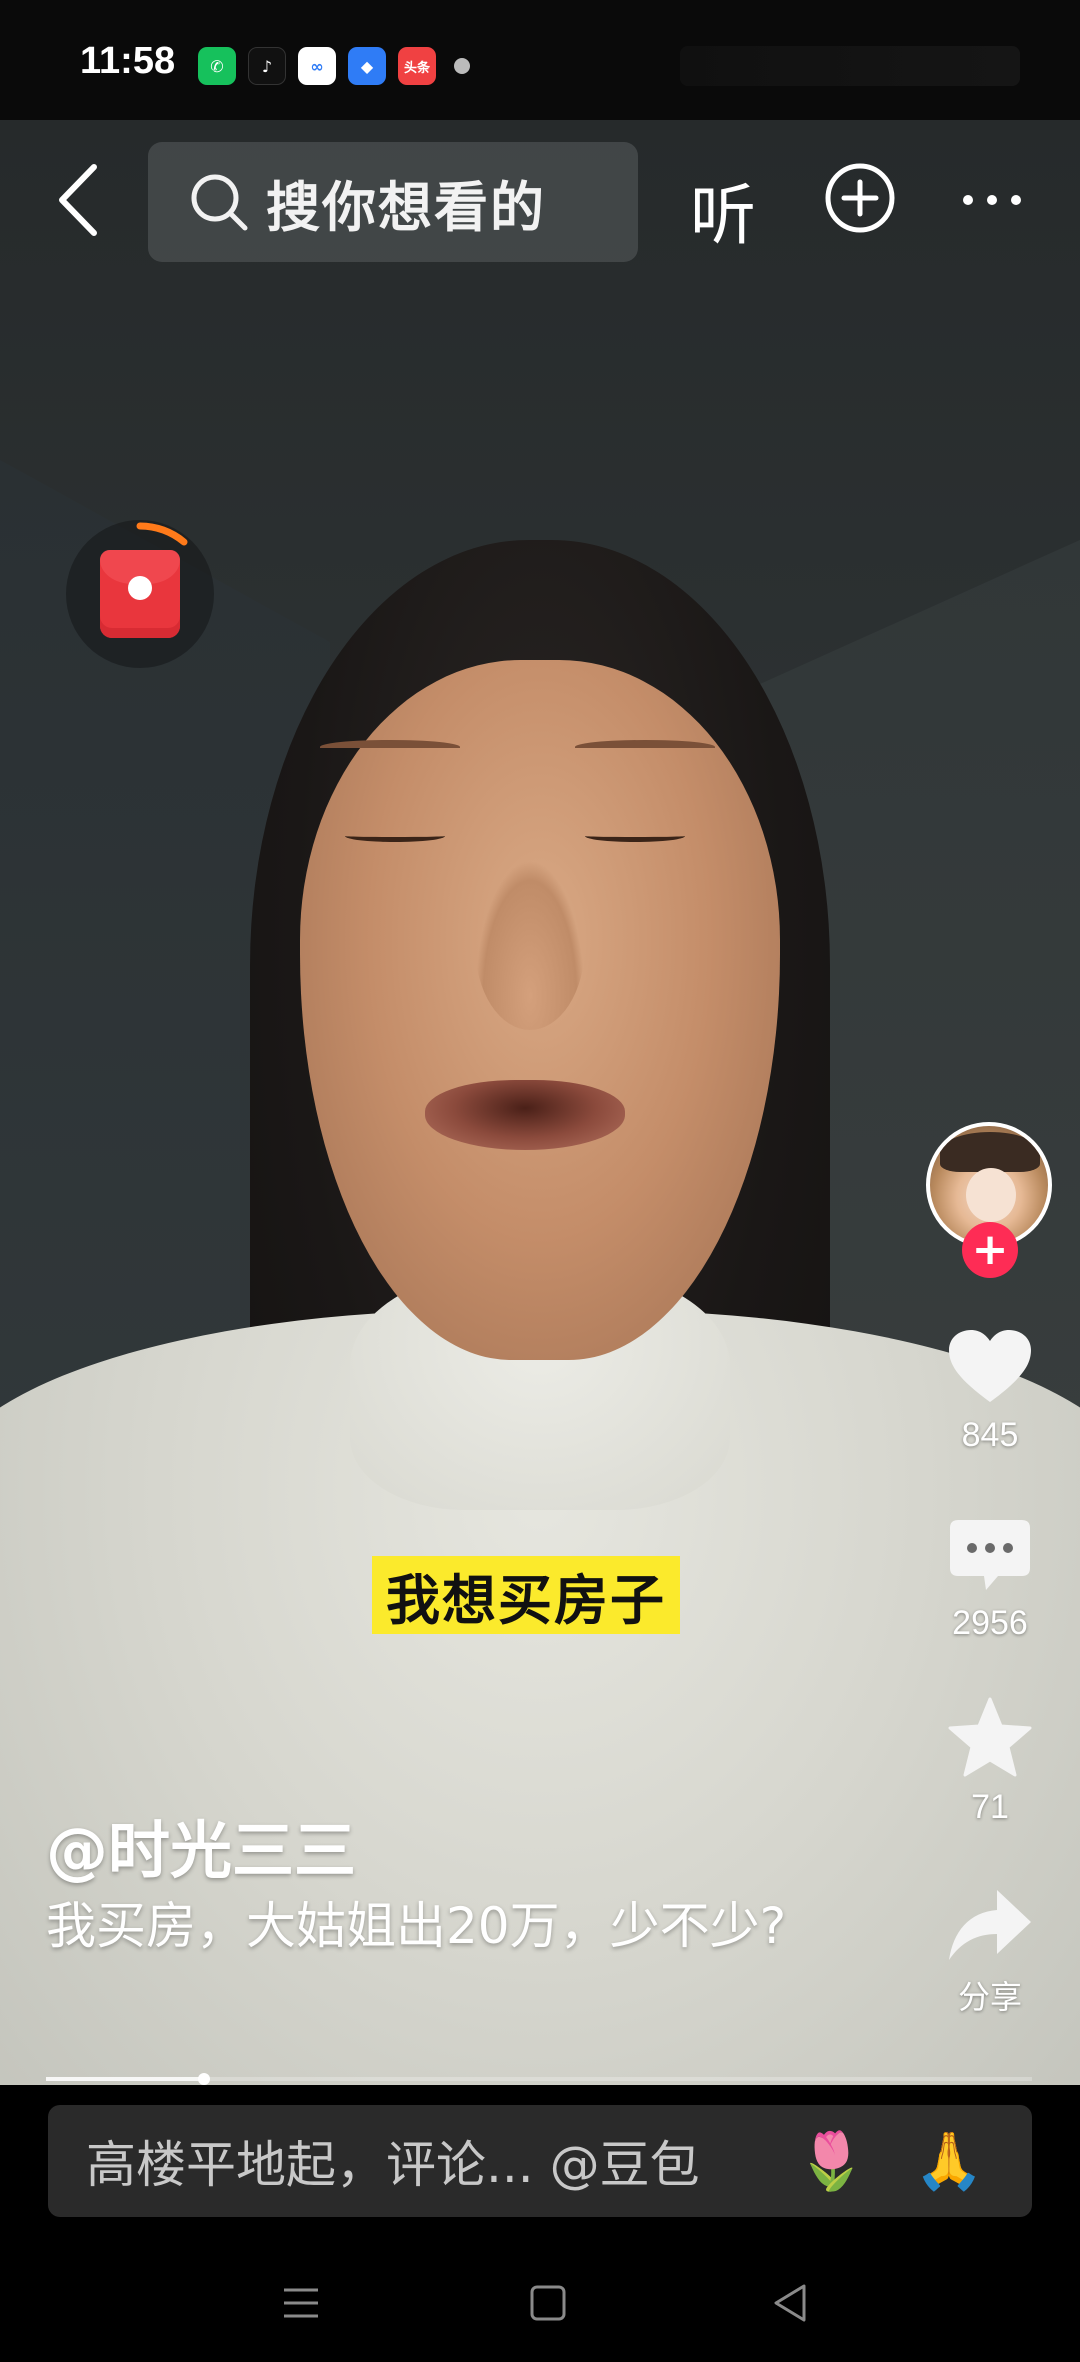 The height and width of the screenshot is (2362, 1080). I want to click on status-app-icons: ✆ ♪ ∞ ◆ 头条, so click(334, 66).